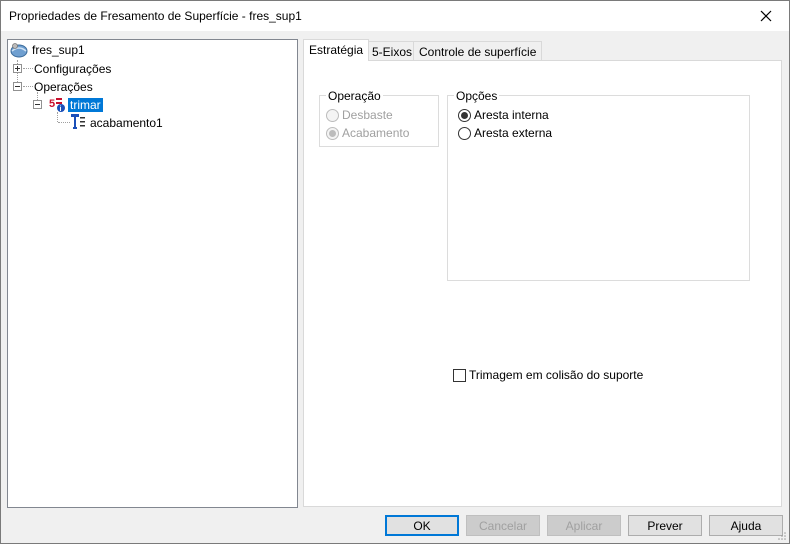  I want to click on surface-mill-icon, so click(19, 50).